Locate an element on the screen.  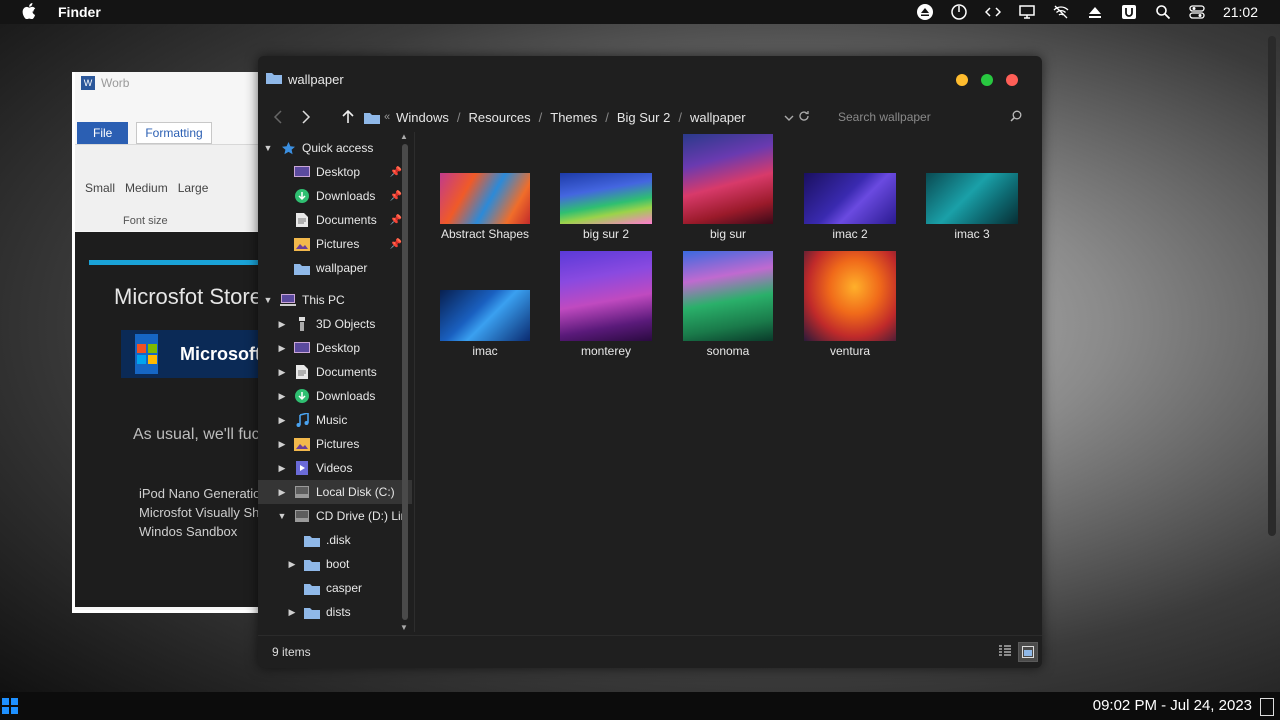
list-item: Windos Sandbox is located at coordinates (188, 531).